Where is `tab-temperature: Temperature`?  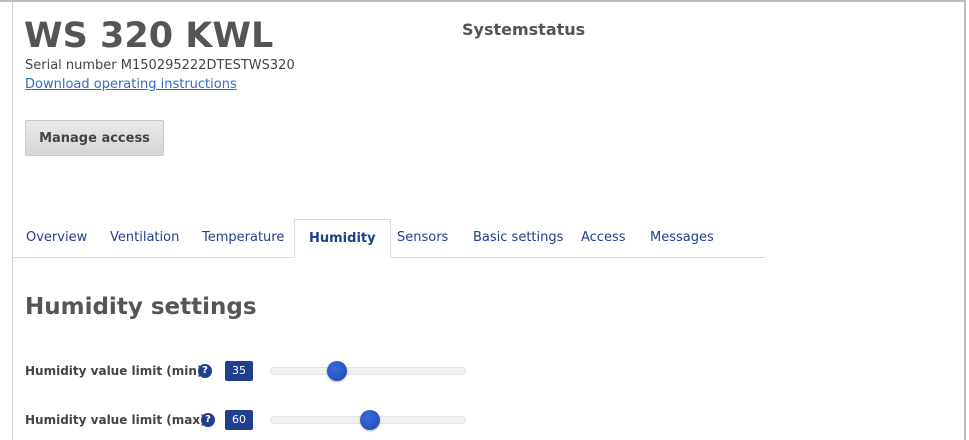 tab-temperature: Temperature is located at coordinates (243, 238).